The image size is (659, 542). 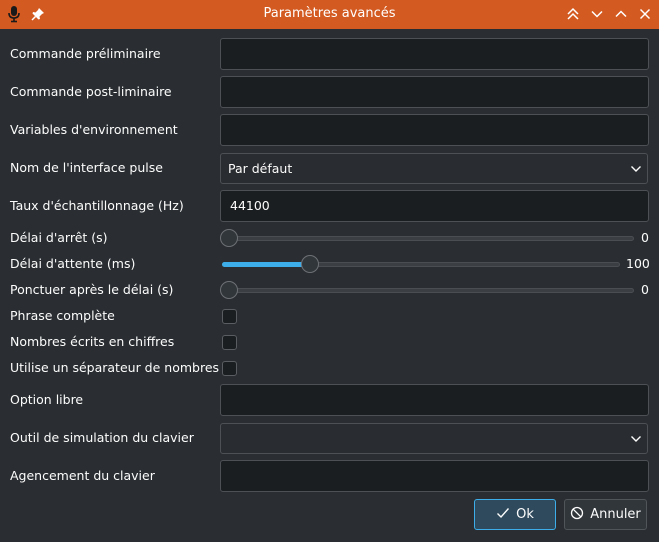 I want to click on post-command-label: Commande post-liminaire, so click(x=91, y=91).